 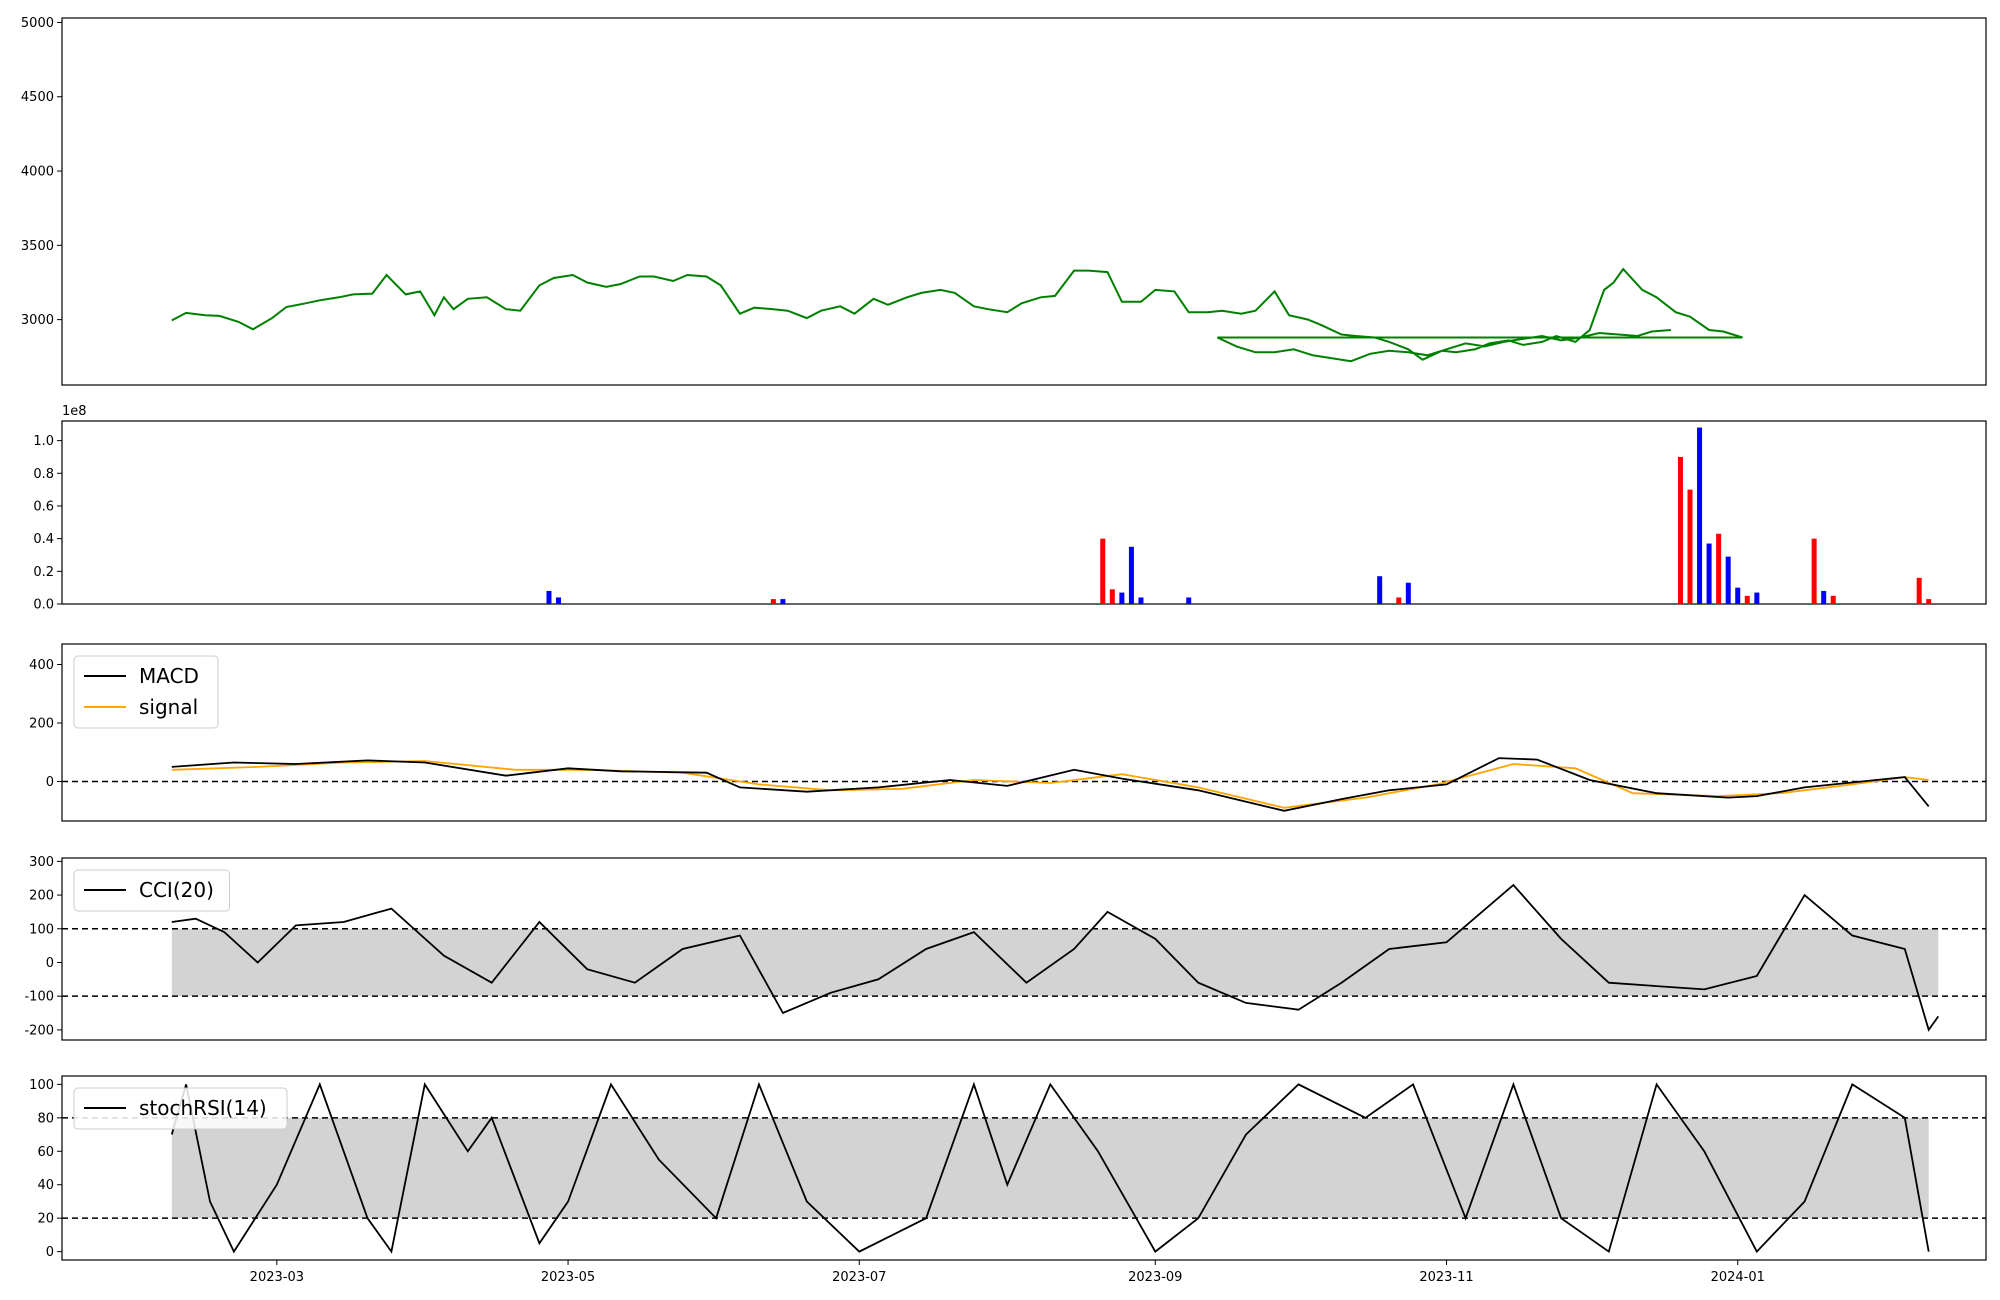 I want to click on volume-panel-ytick-label: 0.8, so click(x=43, y=474).